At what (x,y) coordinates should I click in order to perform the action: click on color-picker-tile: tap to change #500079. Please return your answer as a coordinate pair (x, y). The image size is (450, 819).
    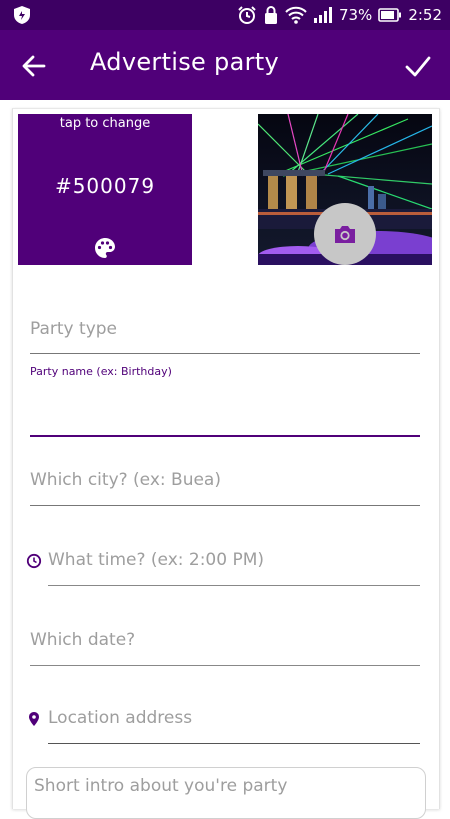
    Looking at the image, I should click on (105, 189).